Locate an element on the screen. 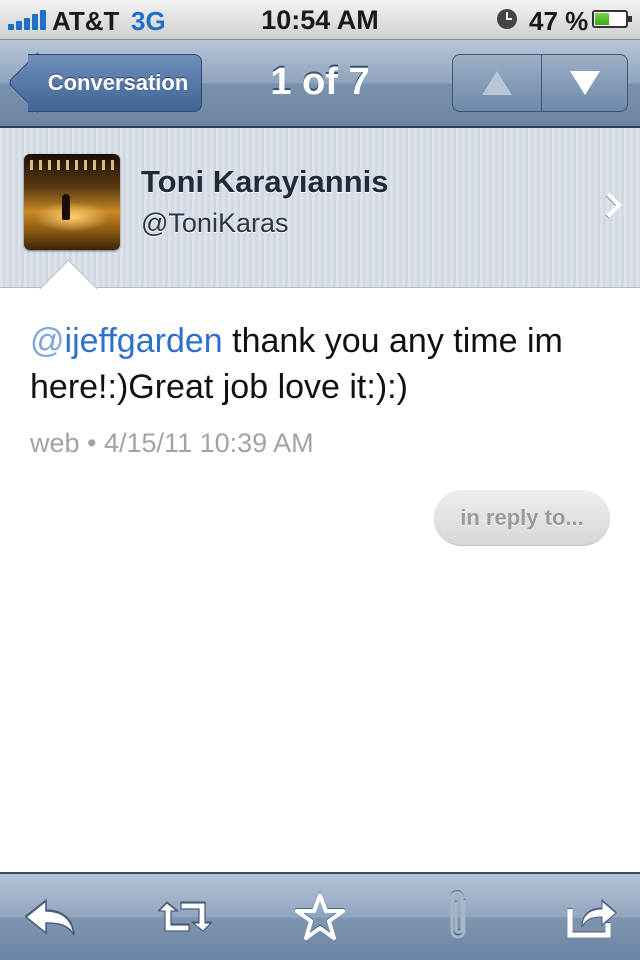 This screenshot has height=960, width=640. page-title: 1 of 7 is located at coordinates (320, 82).